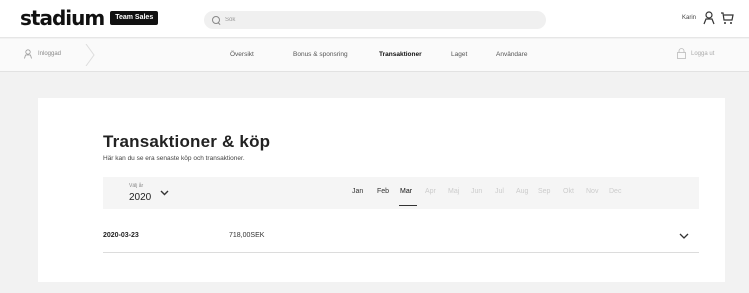 Image resolution: width=749 pixels, height=293 pixels. I want to click on transaction-date: 2020-03-23, so click(121, 235).